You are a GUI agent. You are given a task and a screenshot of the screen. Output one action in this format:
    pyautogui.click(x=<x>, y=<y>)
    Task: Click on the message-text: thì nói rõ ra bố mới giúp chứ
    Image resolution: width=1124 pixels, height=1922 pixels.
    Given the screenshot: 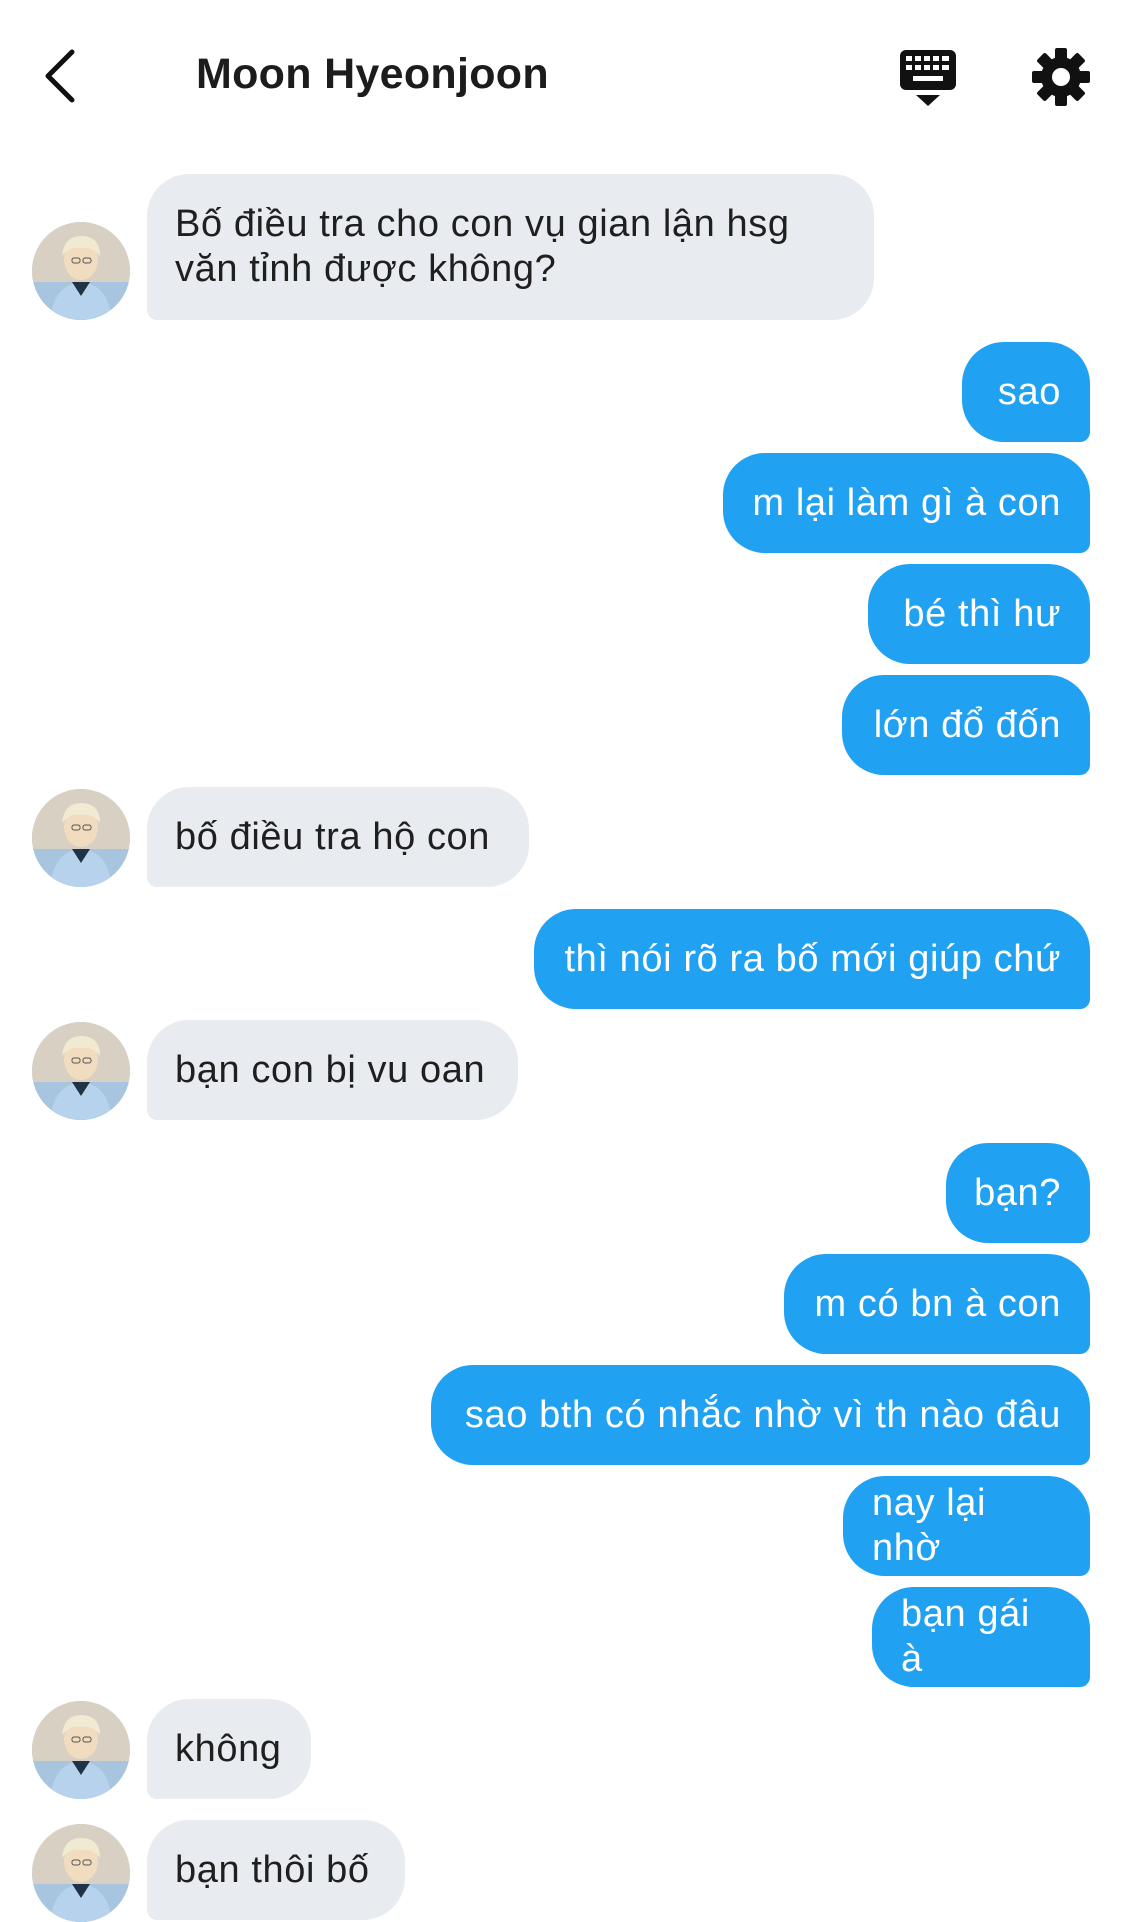 What is the action you would take?
    pyautogui.click(x=812, y=958)
    